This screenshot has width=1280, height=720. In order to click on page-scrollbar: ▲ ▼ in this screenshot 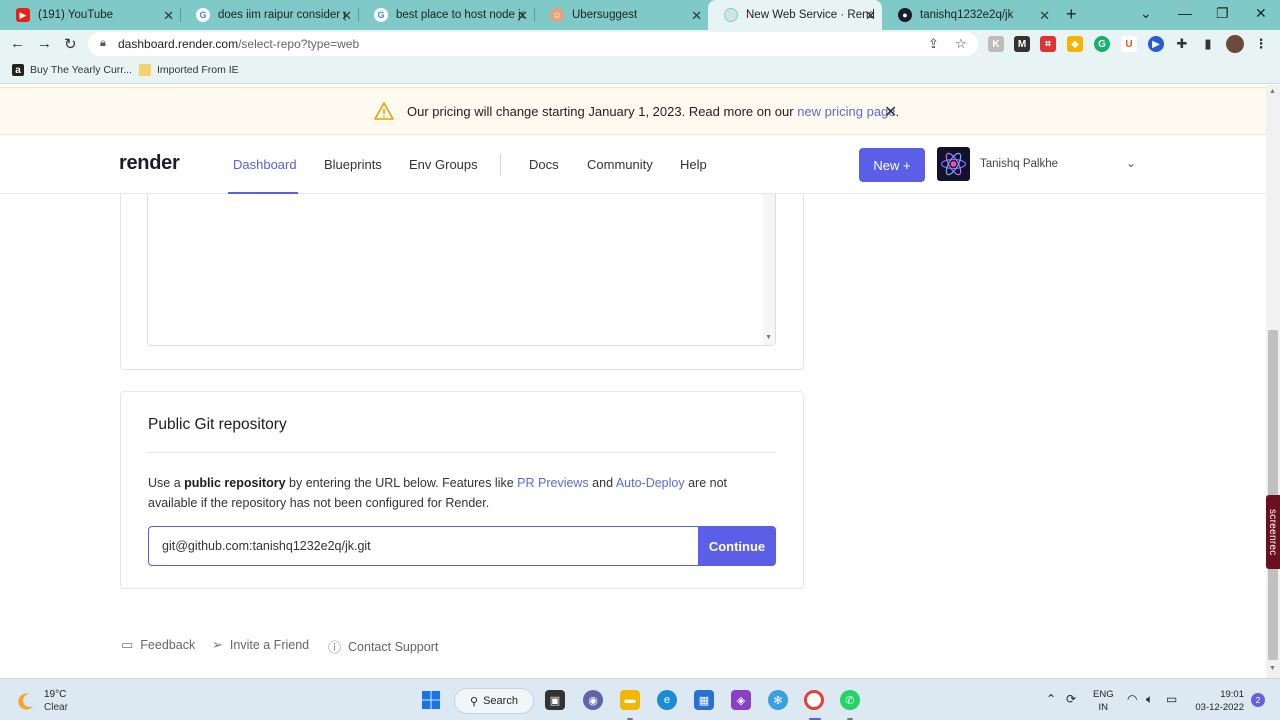, I will do `click(1273, 381)`.